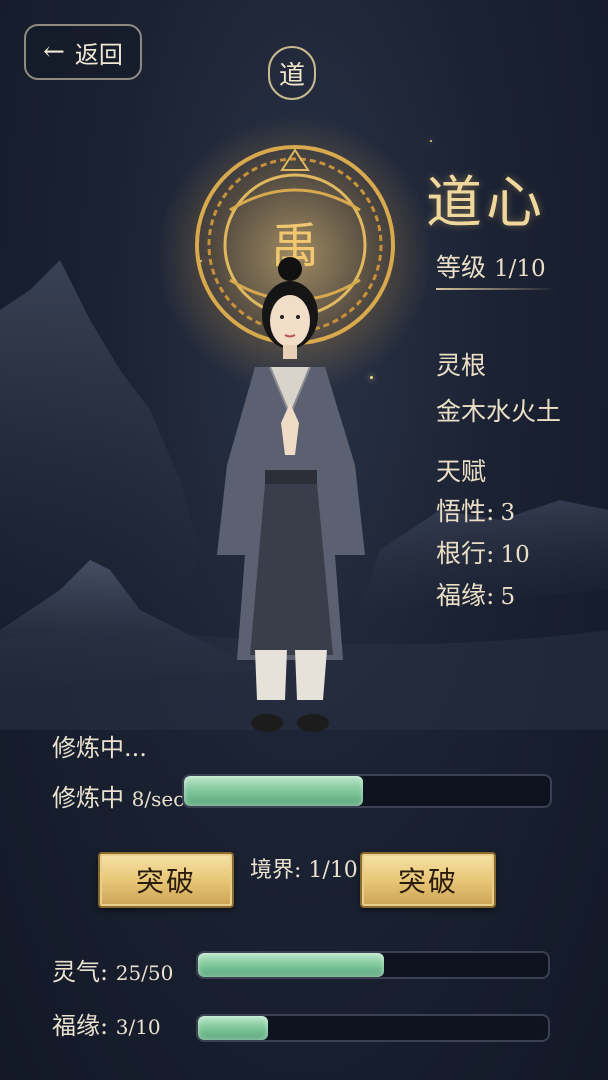 This screenshot has width=608, height=1080. Describe the element at coordinates (98, 54) in the screenshot. I see `back-label: 返回` at that location.